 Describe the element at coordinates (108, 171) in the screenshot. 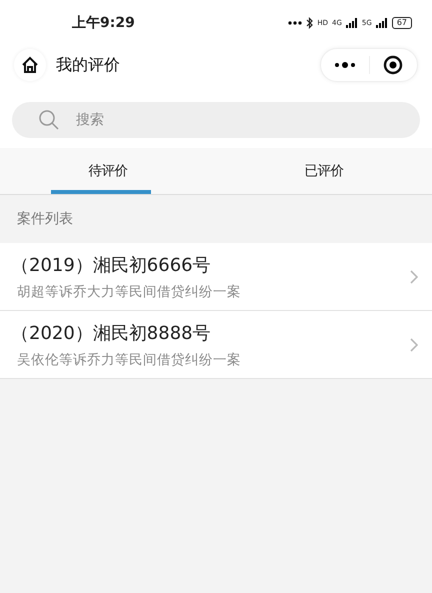

I see `tab: 待评价` at that location.